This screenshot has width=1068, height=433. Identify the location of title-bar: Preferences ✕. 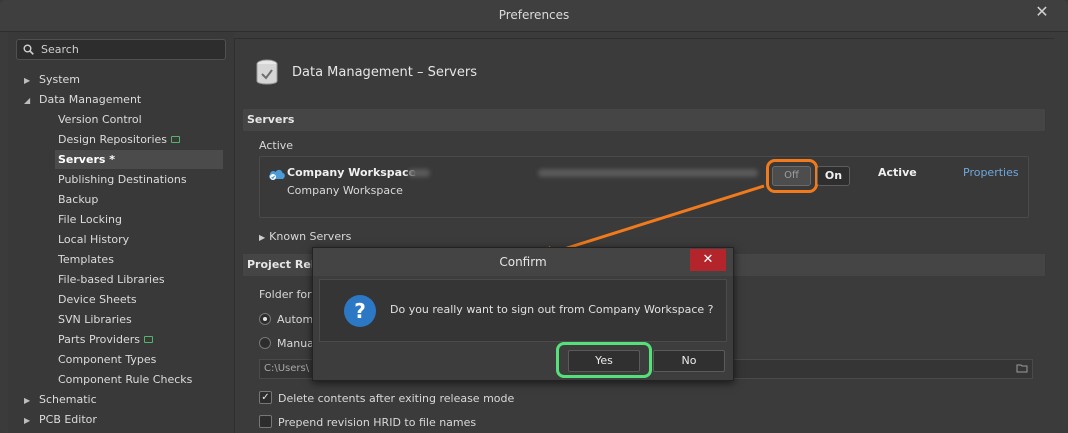
(534, 16).